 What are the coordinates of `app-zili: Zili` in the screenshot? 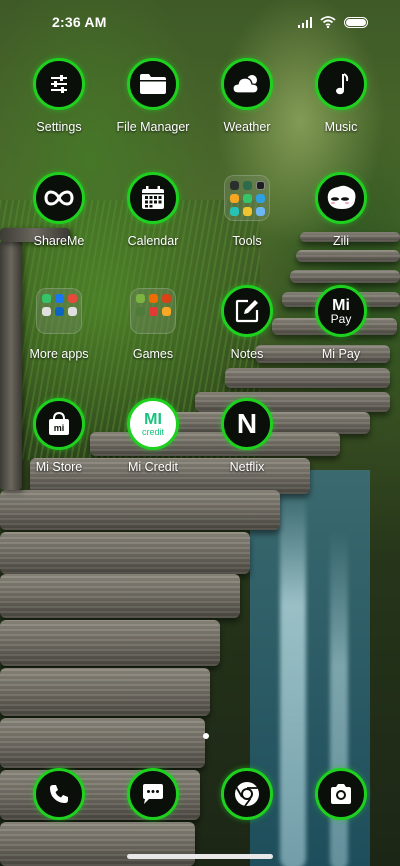 It's located at (341, 210).